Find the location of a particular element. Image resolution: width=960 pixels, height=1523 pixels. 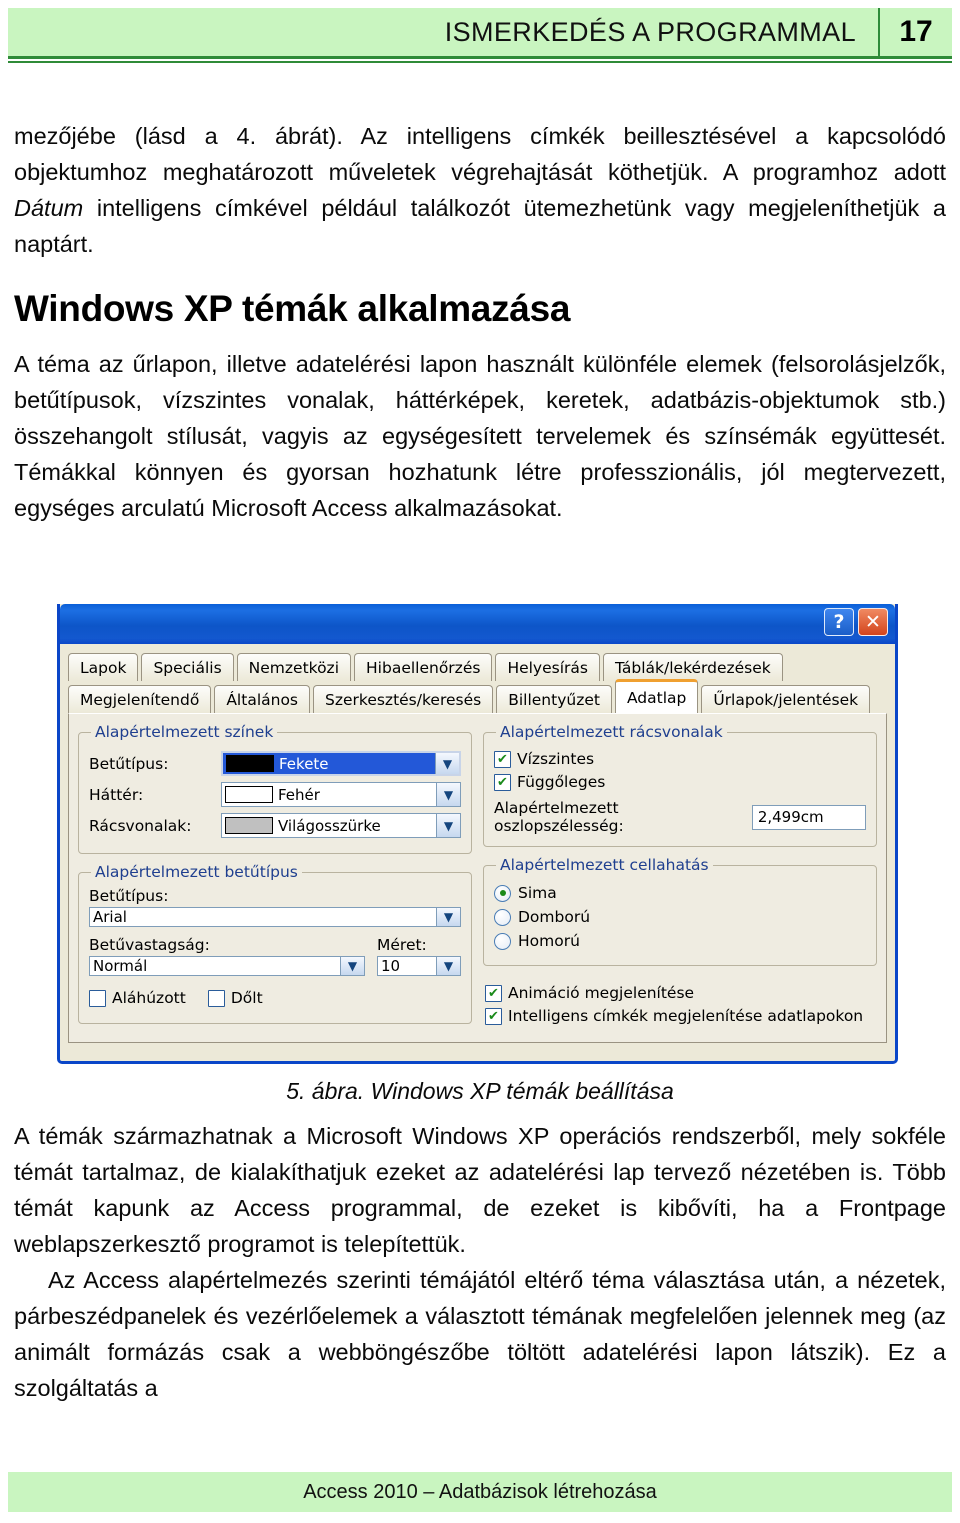

tab-specialis: Speciális is located at coordinates (187, 667).